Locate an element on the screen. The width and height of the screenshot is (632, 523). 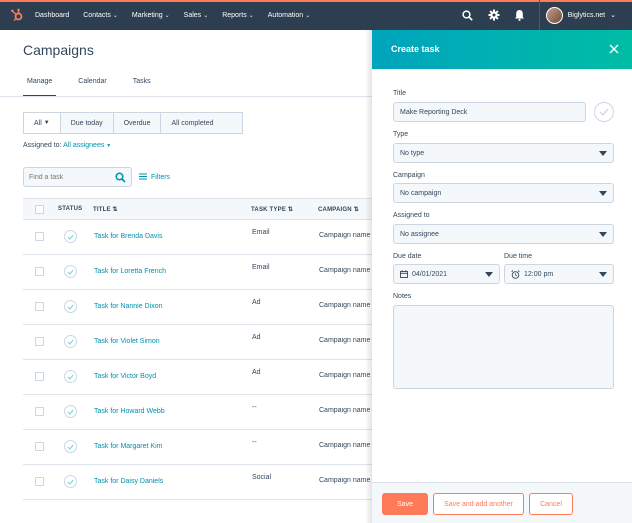
panel-footer: Save Save and add another Cancel is located at coordinates (502, 502).